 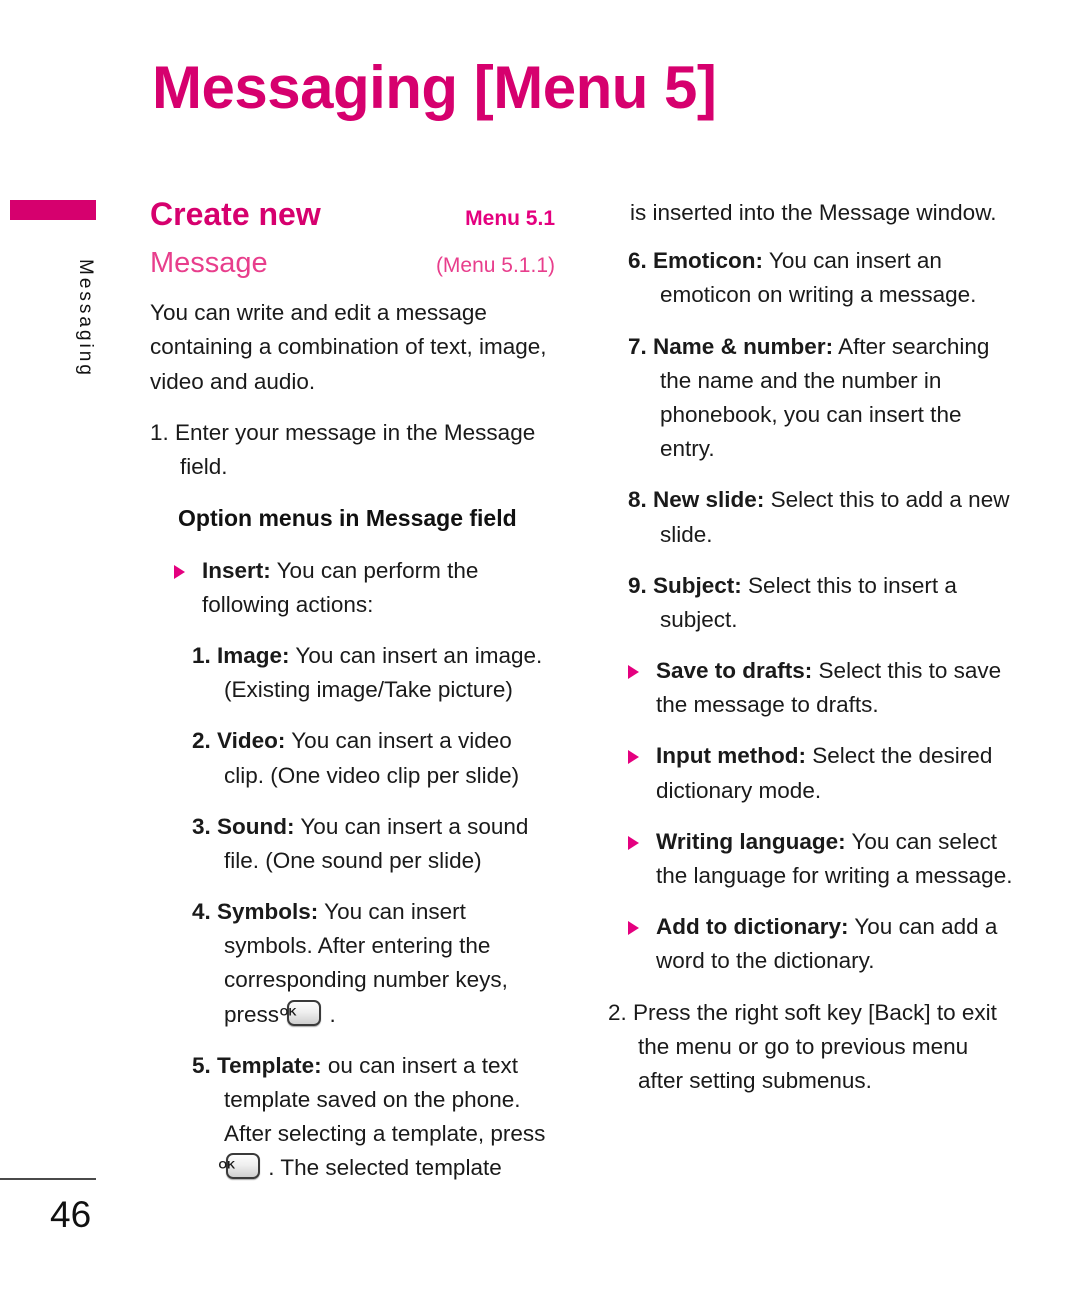 What do you see at coordinates (637, 500) in the screenshot?
I see `item-number: 8.` at bounding box center [637, 500].